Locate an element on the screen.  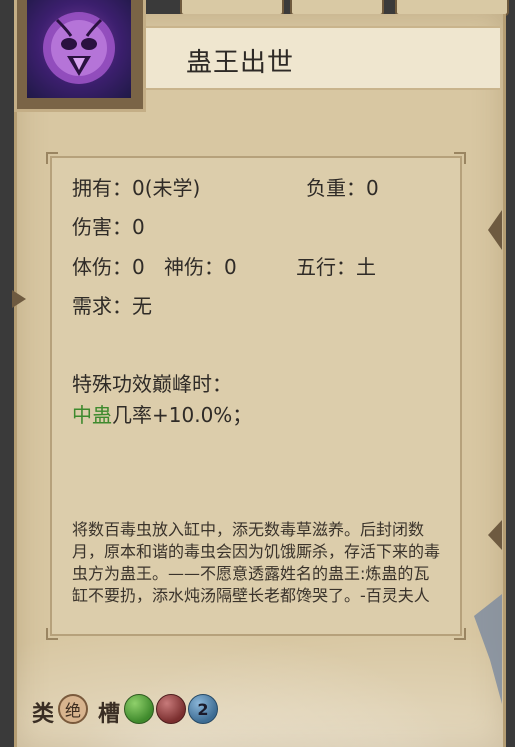
effect-value: 几率+10.0%； is located at coordinates (182, 415).